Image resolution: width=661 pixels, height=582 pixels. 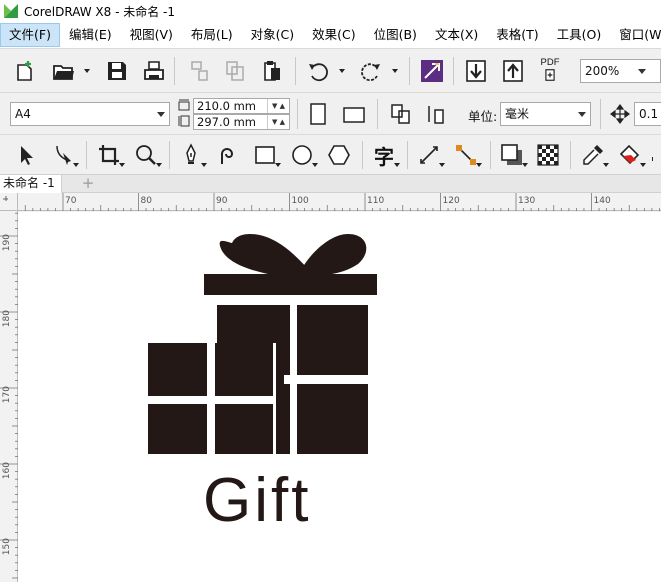 I want to click on vertical-ruler-ticks: 190 180 170 160 150, so click(x=9, y=395).